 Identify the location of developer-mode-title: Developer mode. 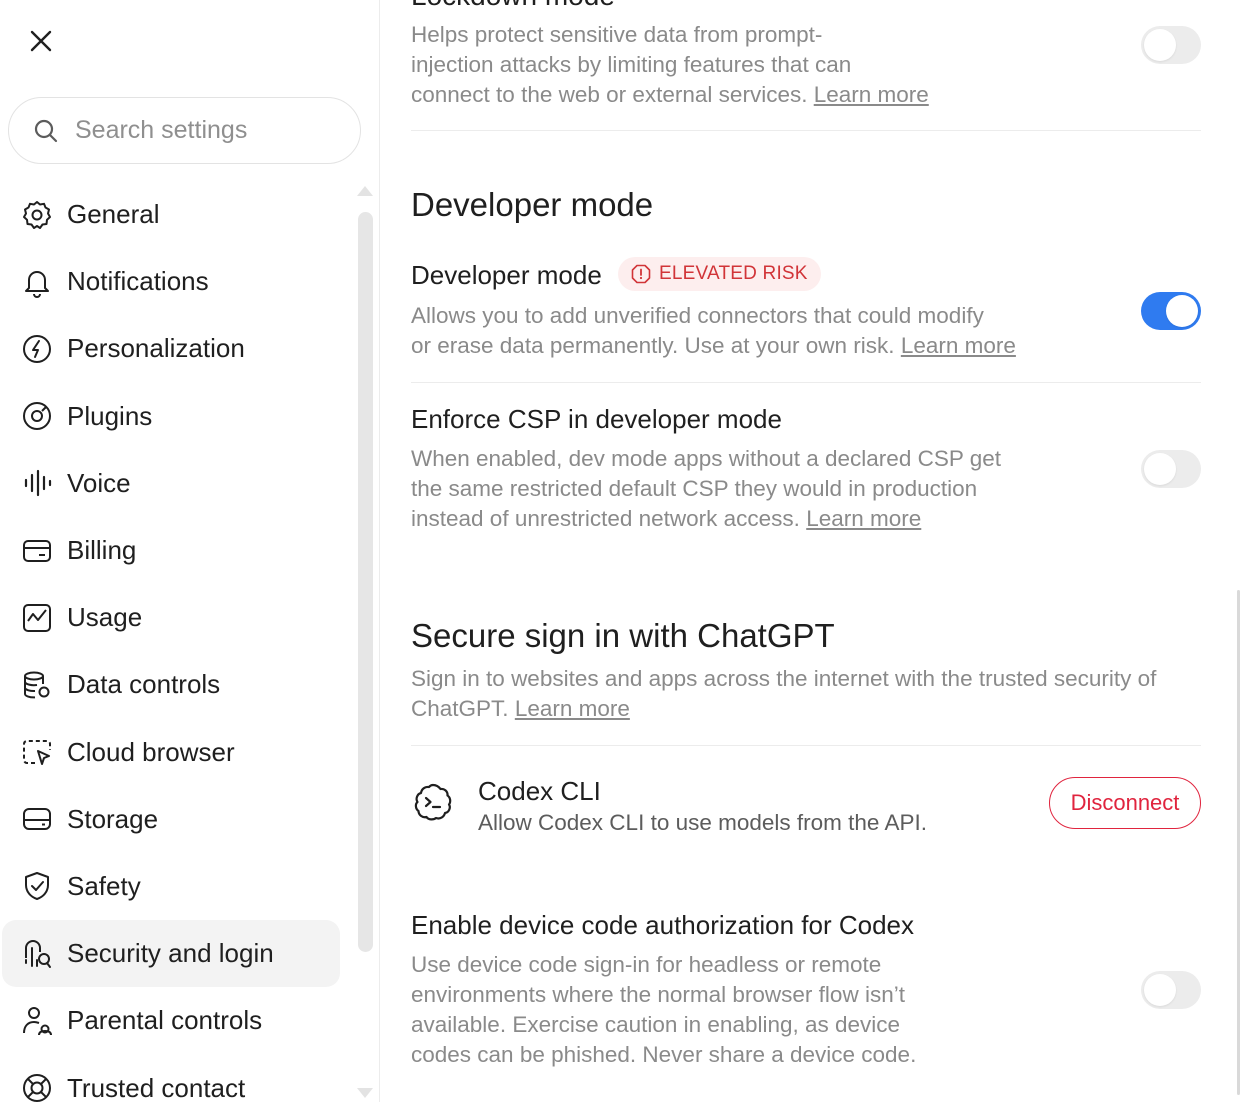
(506, 275).